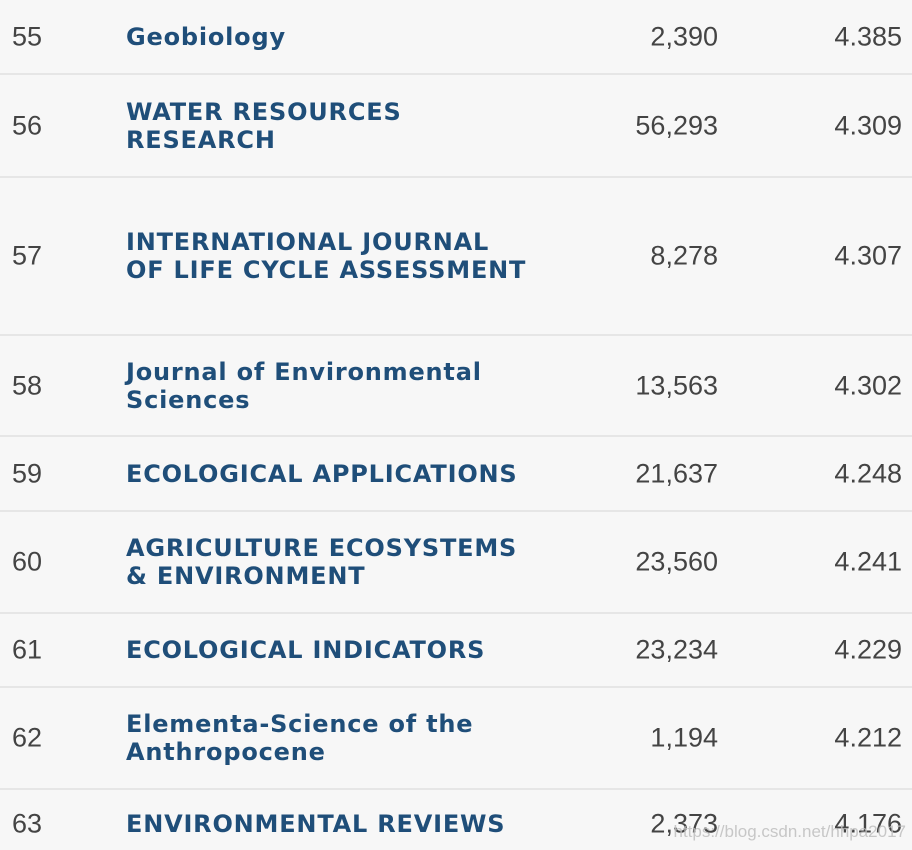 The image size is (912, 850). Describe the element at coordinates (331, 824) in the screenshot. I see `journal-title-link: ENVIRONMENTAL REVIEWS` at that location.